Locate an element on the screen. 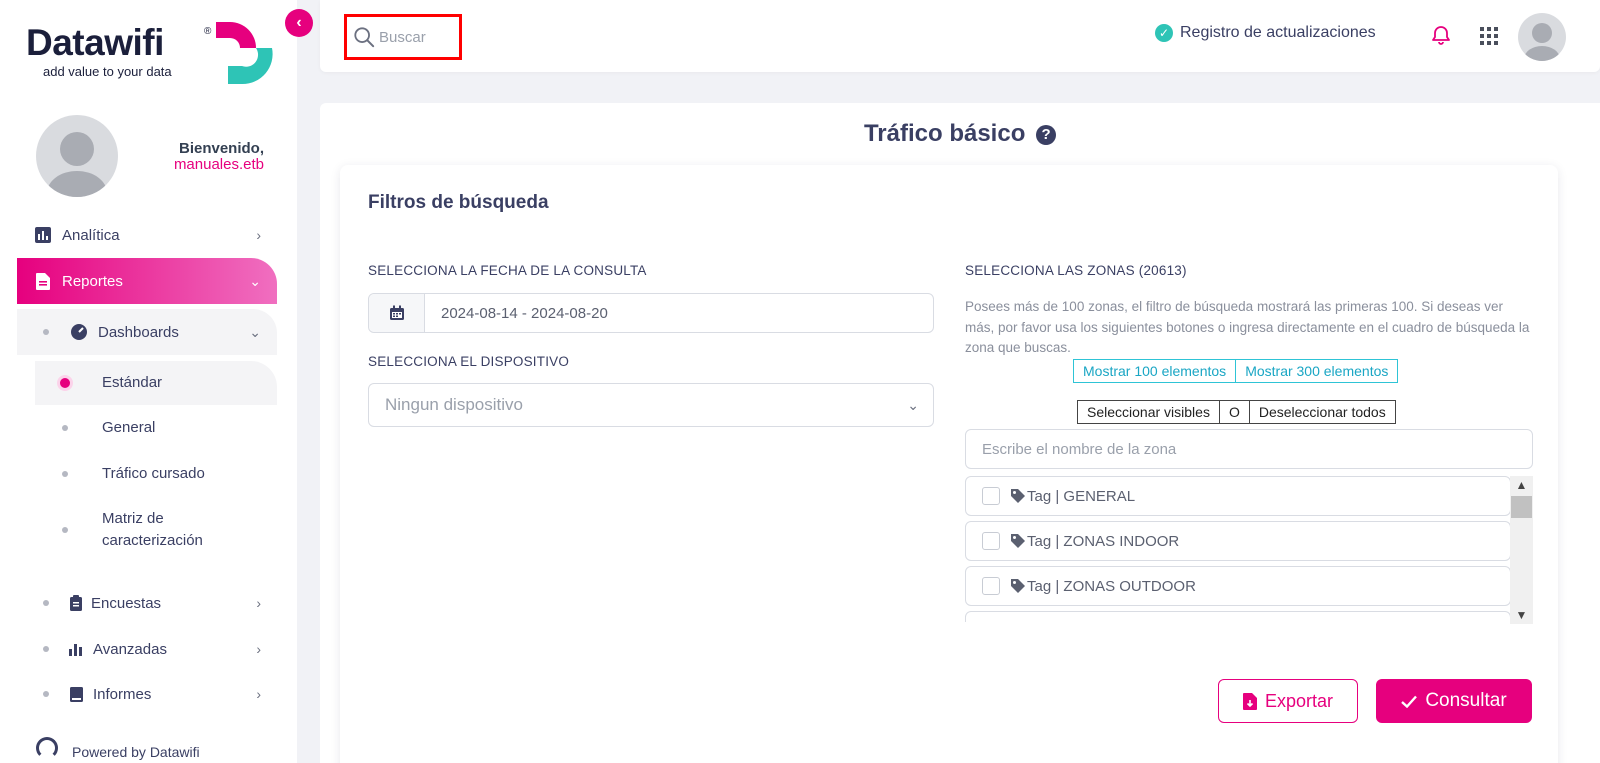 This screenshot has height=763, width=1600. deselect-all-button: Deseleccionar todos is located at coordinates (1322, 412).